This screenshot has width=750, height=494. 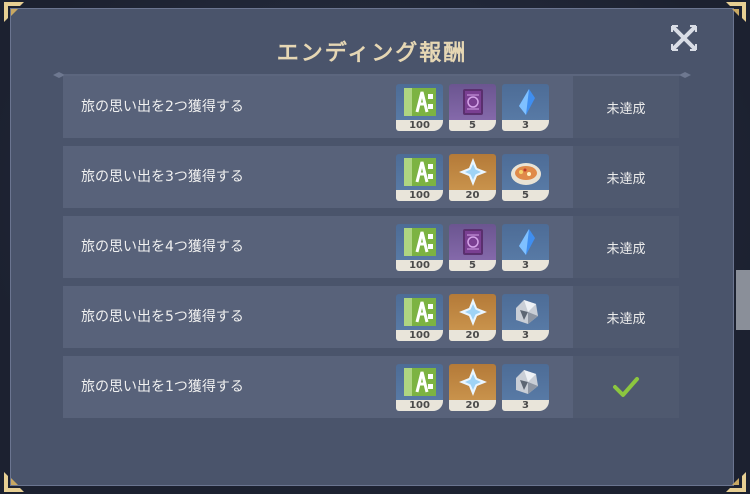 I want to click on reward-condition-label: 旅の思い出を3つ獲得する, so click(x=162, y=177).